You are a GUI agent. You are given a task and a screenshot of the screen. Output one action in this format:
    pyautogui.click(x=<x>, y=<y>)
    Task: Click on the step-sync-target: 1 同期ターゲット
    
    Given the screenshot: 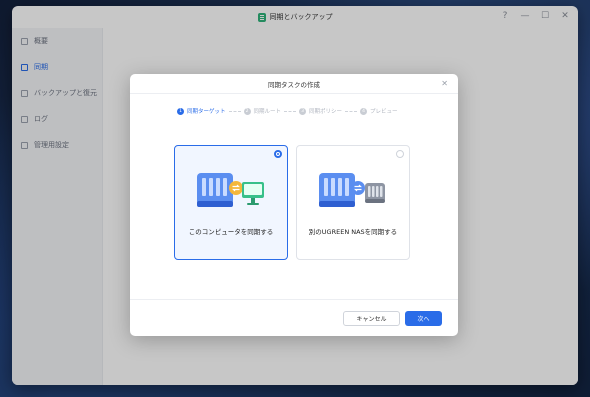 What is the action you would take?
    pyautogui.click(x=201, y=111)
    